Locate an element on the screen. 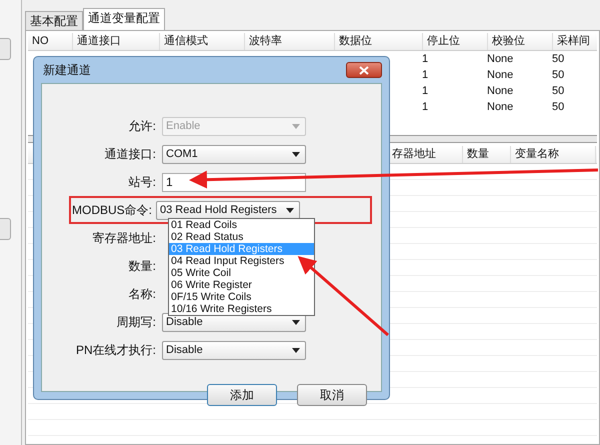 The width and height of the screenshot is (600, 445). column-header: 通信模式 is located at coordinates (202, 41).